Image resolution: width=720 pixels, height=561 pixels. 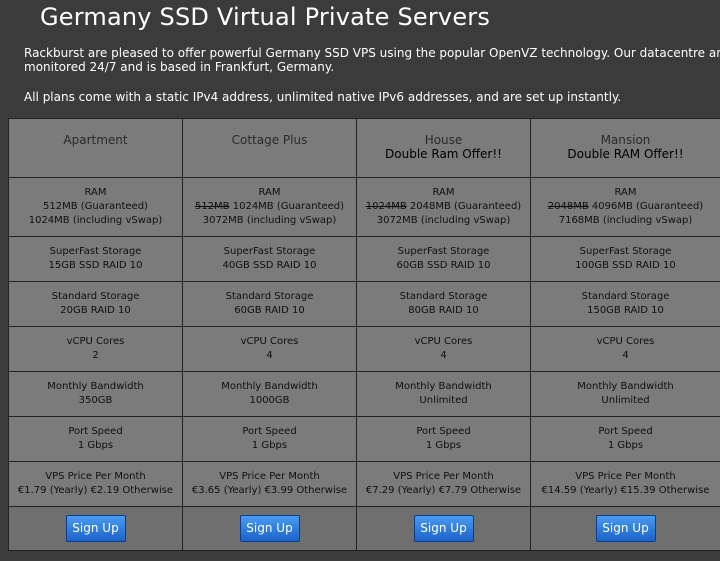 What do you see at coordinates (625, 140) in the screenshot?
I see `plan-name: Mansion` at bounding box center [625, 140].